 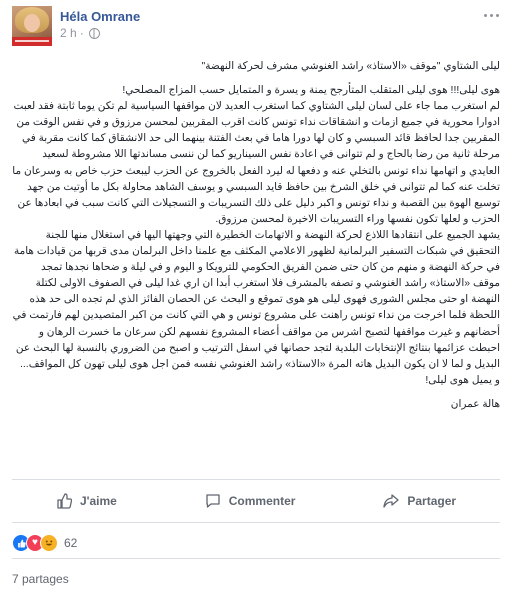 I want to click on share-button: Partager, so click(x=419, y=501).